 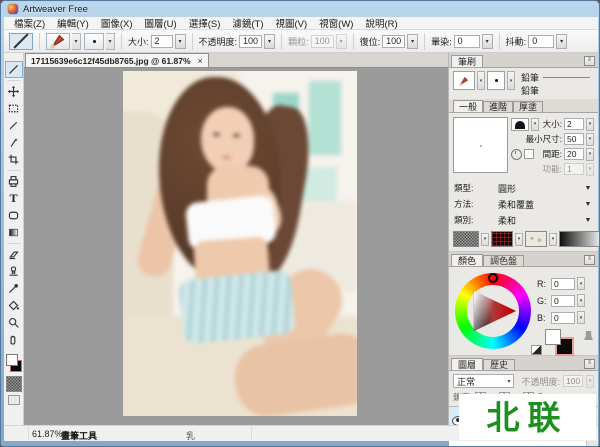 I want to click on default-colors-icon, so click(x=536, y=350).